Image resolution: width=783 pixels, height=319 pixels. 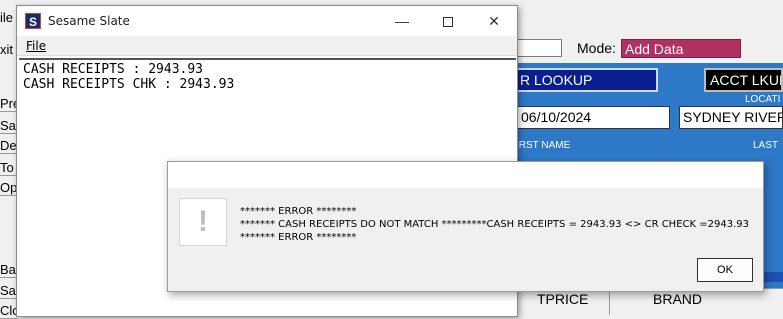 What do you see at coordinates (596, 48) in the screenshot?
I see `mode-label: Mode:` at bounding box center [596, 48].